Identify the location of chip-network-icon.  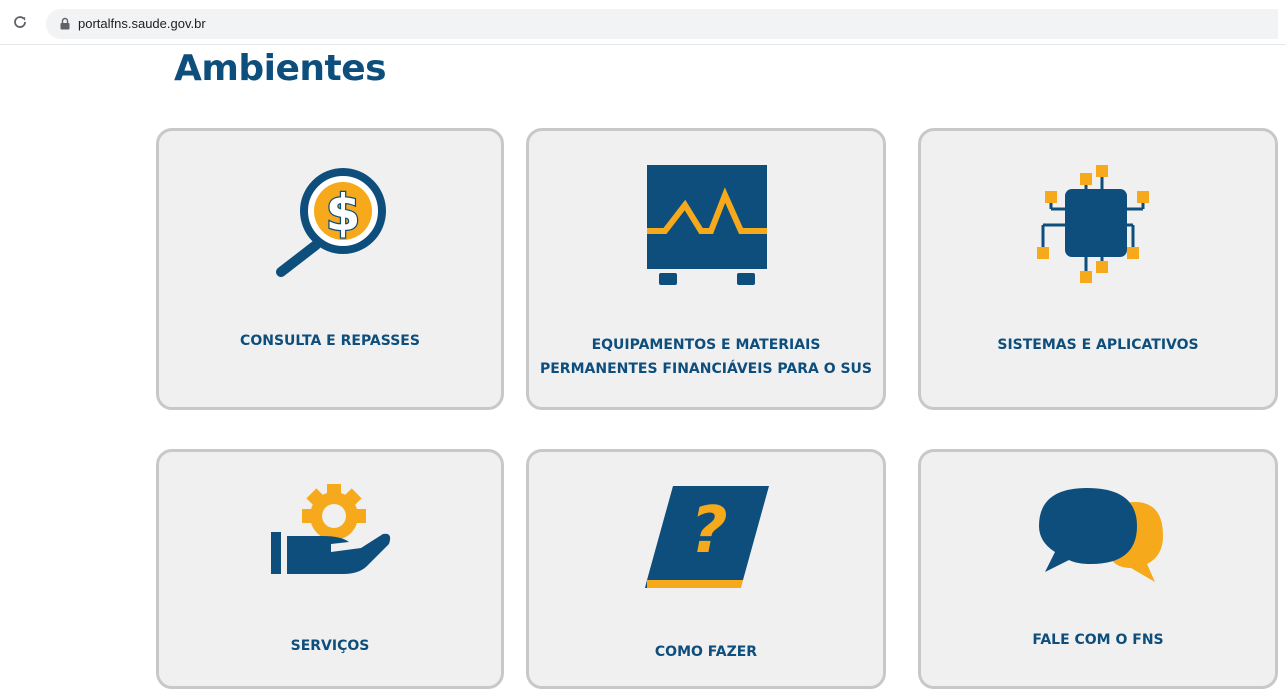
(1093, 224).